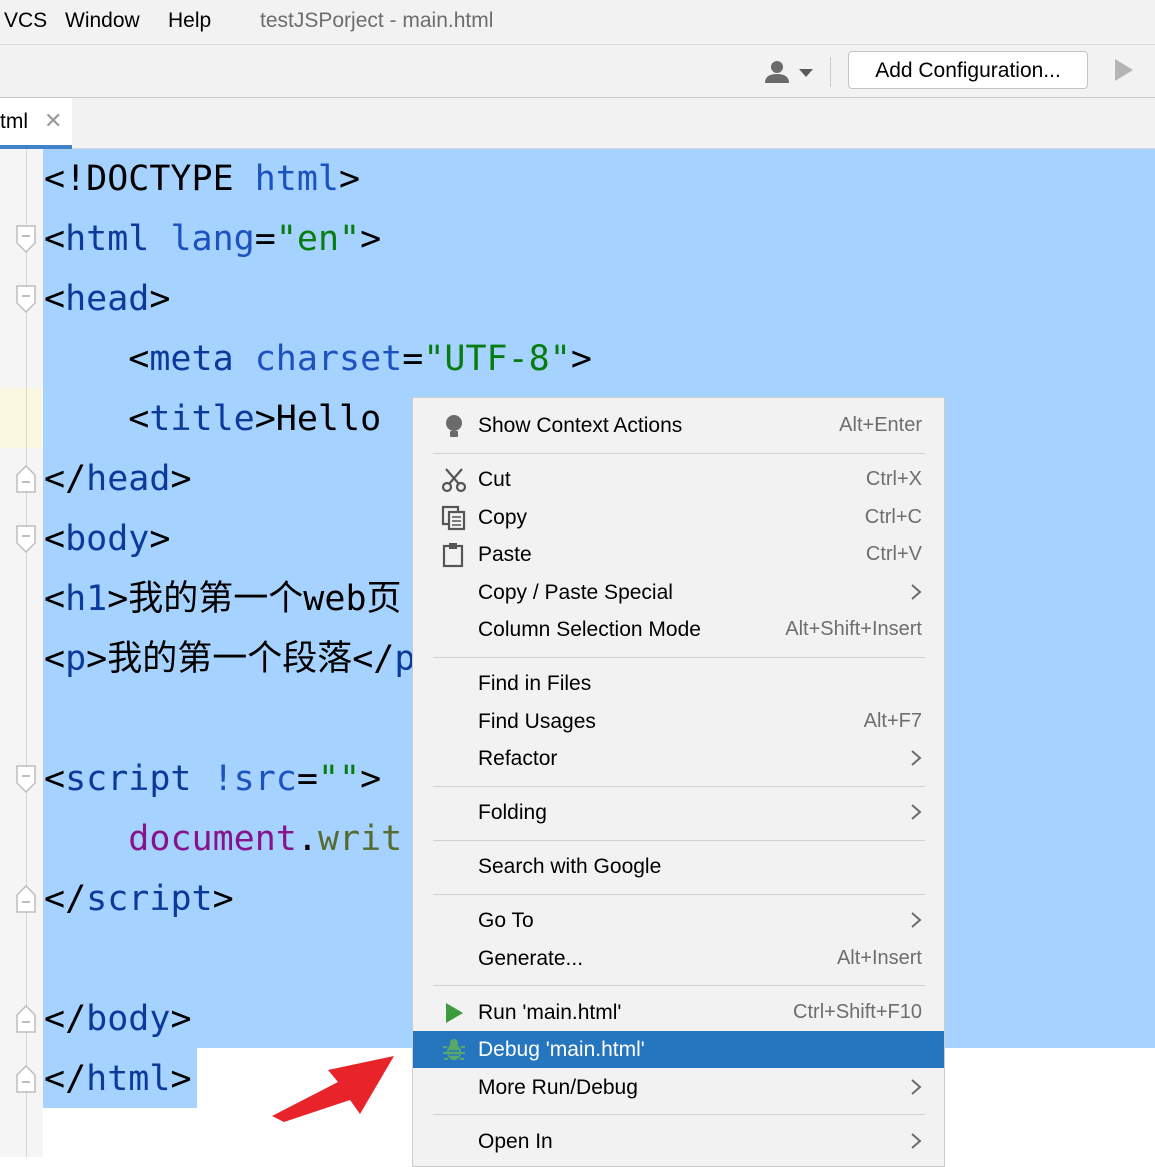  I want to click on code-token: head, so click(107, 299).